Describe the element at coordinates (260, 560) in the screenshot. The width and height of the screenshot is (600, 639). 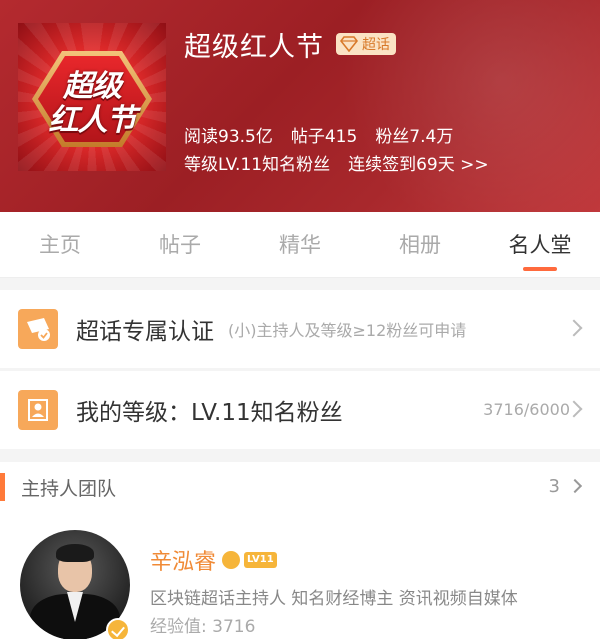
I see `level-badge: LV11` at that location.